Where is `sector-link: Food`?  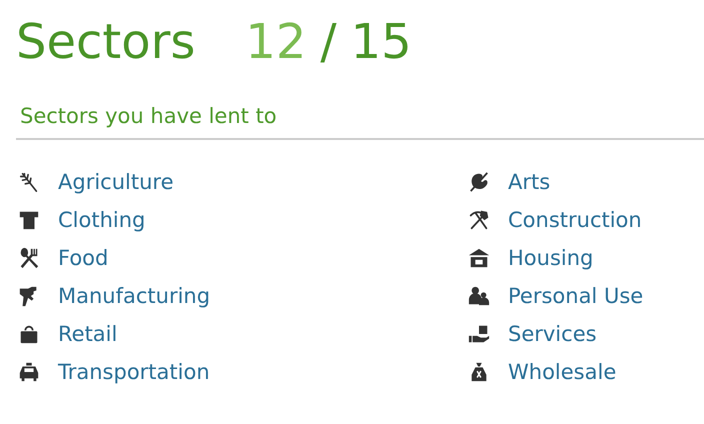 sector-link: Food is located at coordinates (83, 258).